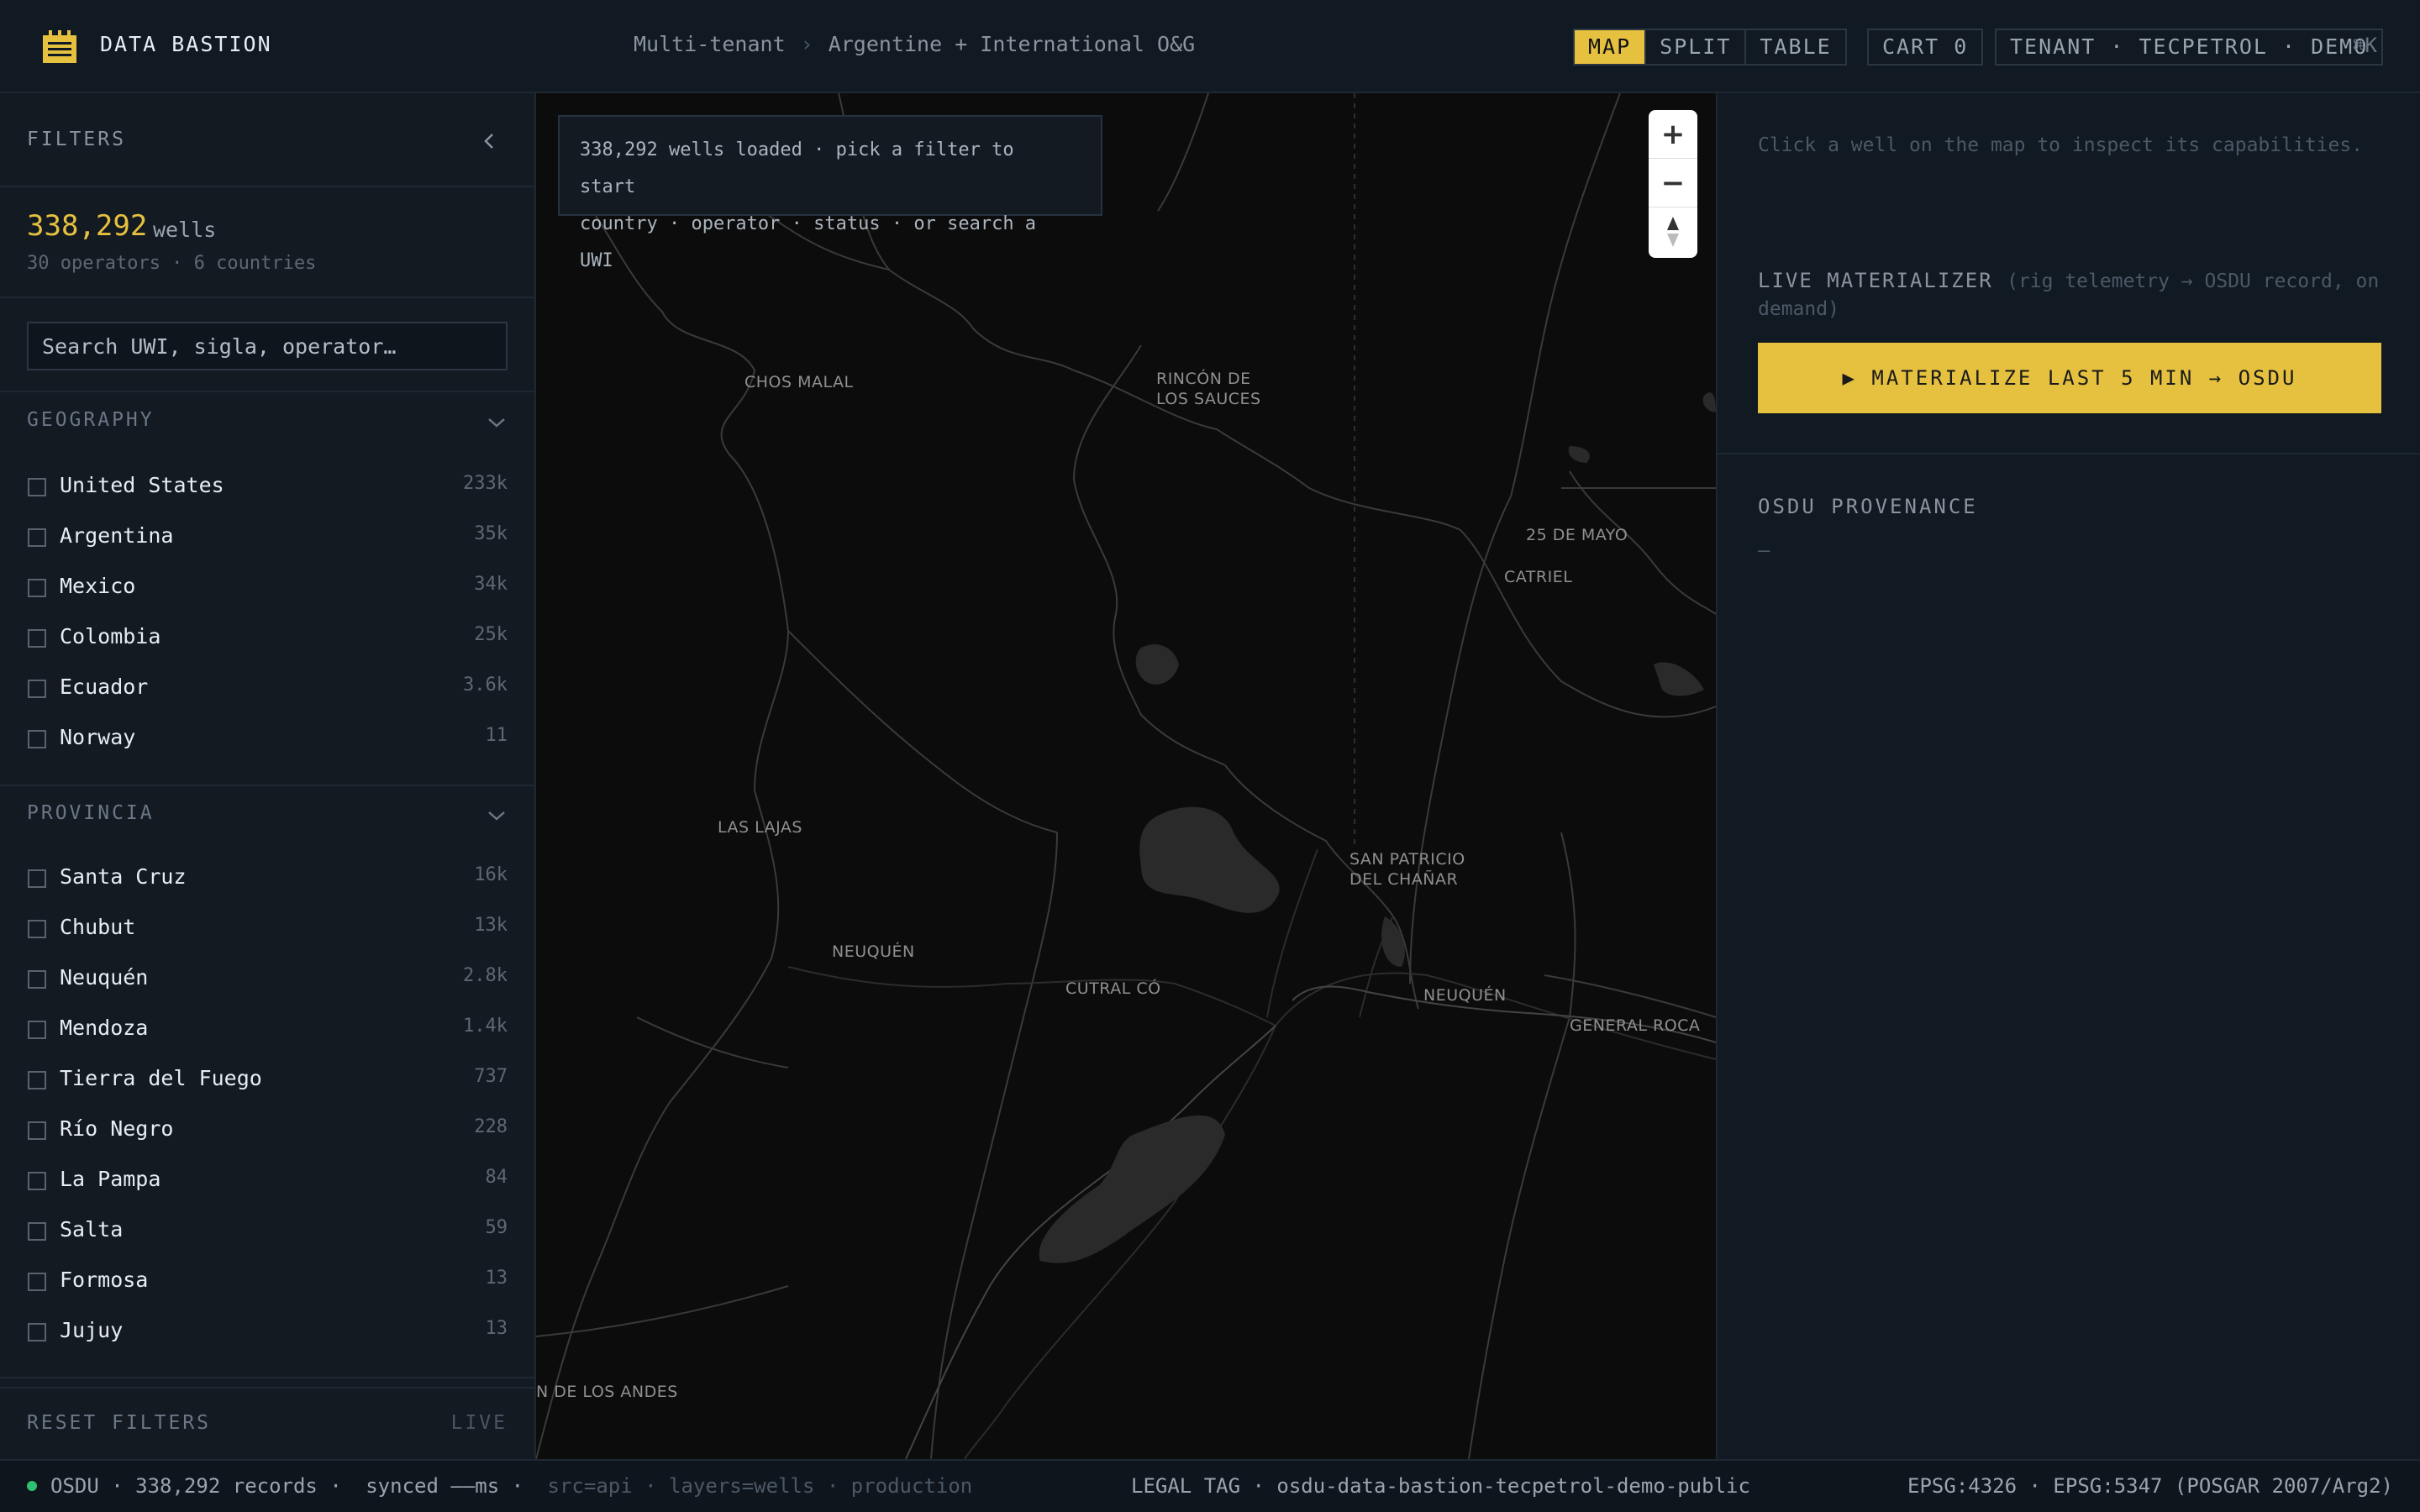 The image size is (2420, 1512). What do you see at coordinates (267, 1228) in the screenshot?
I see `provincia-filter-item: Salta 59` at bounding box center [267, 1228].